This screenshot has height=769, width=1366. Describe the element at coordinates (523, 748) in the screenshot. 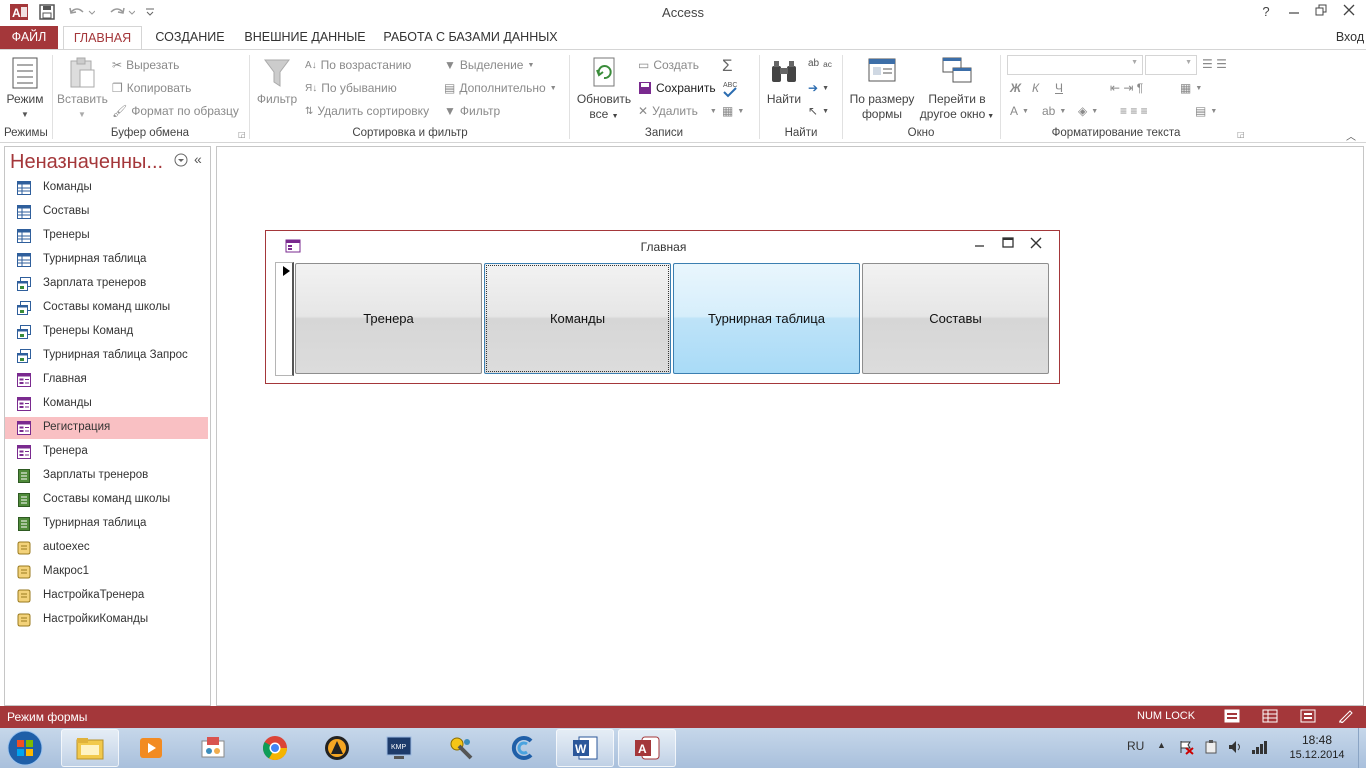

I see `ccleaner-taskbar-button` at that location.